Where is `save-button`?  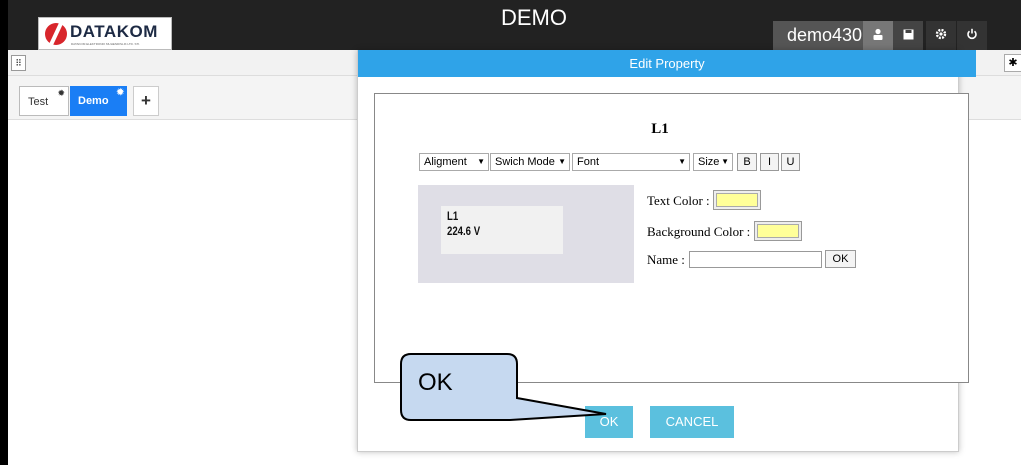 save-button is located at coordinates (908, 35).